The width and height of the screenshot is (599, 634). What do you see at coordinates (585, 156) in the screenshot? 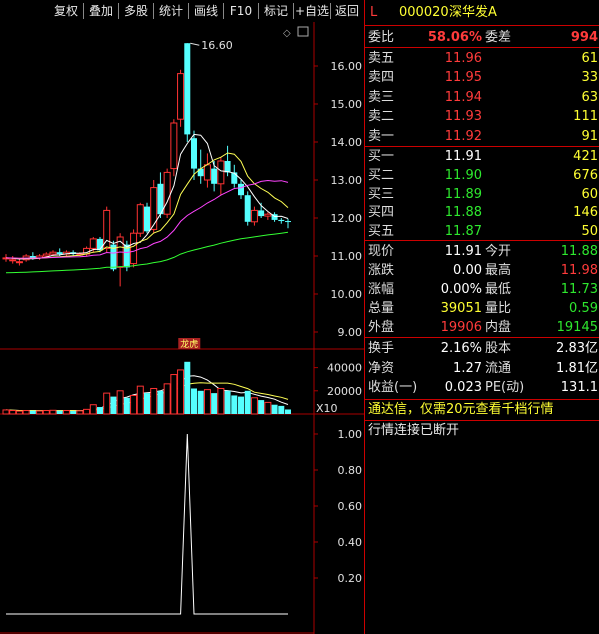
I see `bid-volume: 421` at bounding box center [585, 156].